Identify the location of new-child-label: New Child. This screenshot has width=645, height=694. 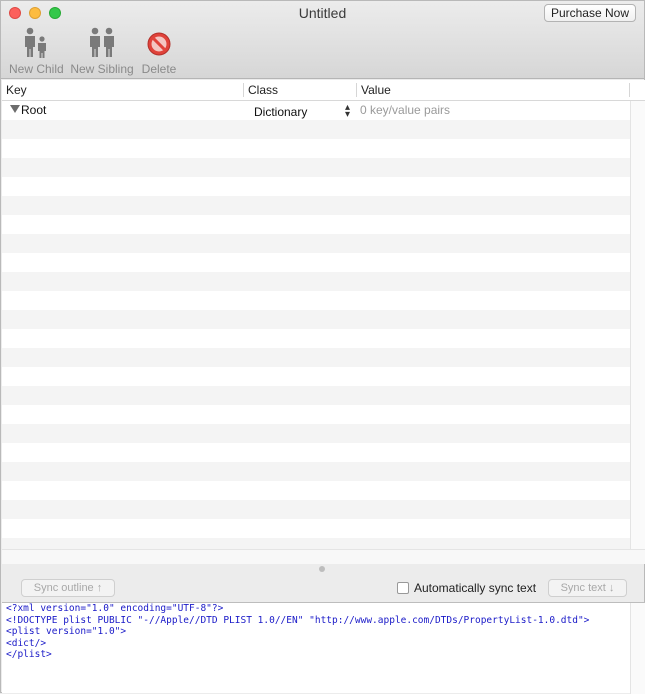
(36, 69).